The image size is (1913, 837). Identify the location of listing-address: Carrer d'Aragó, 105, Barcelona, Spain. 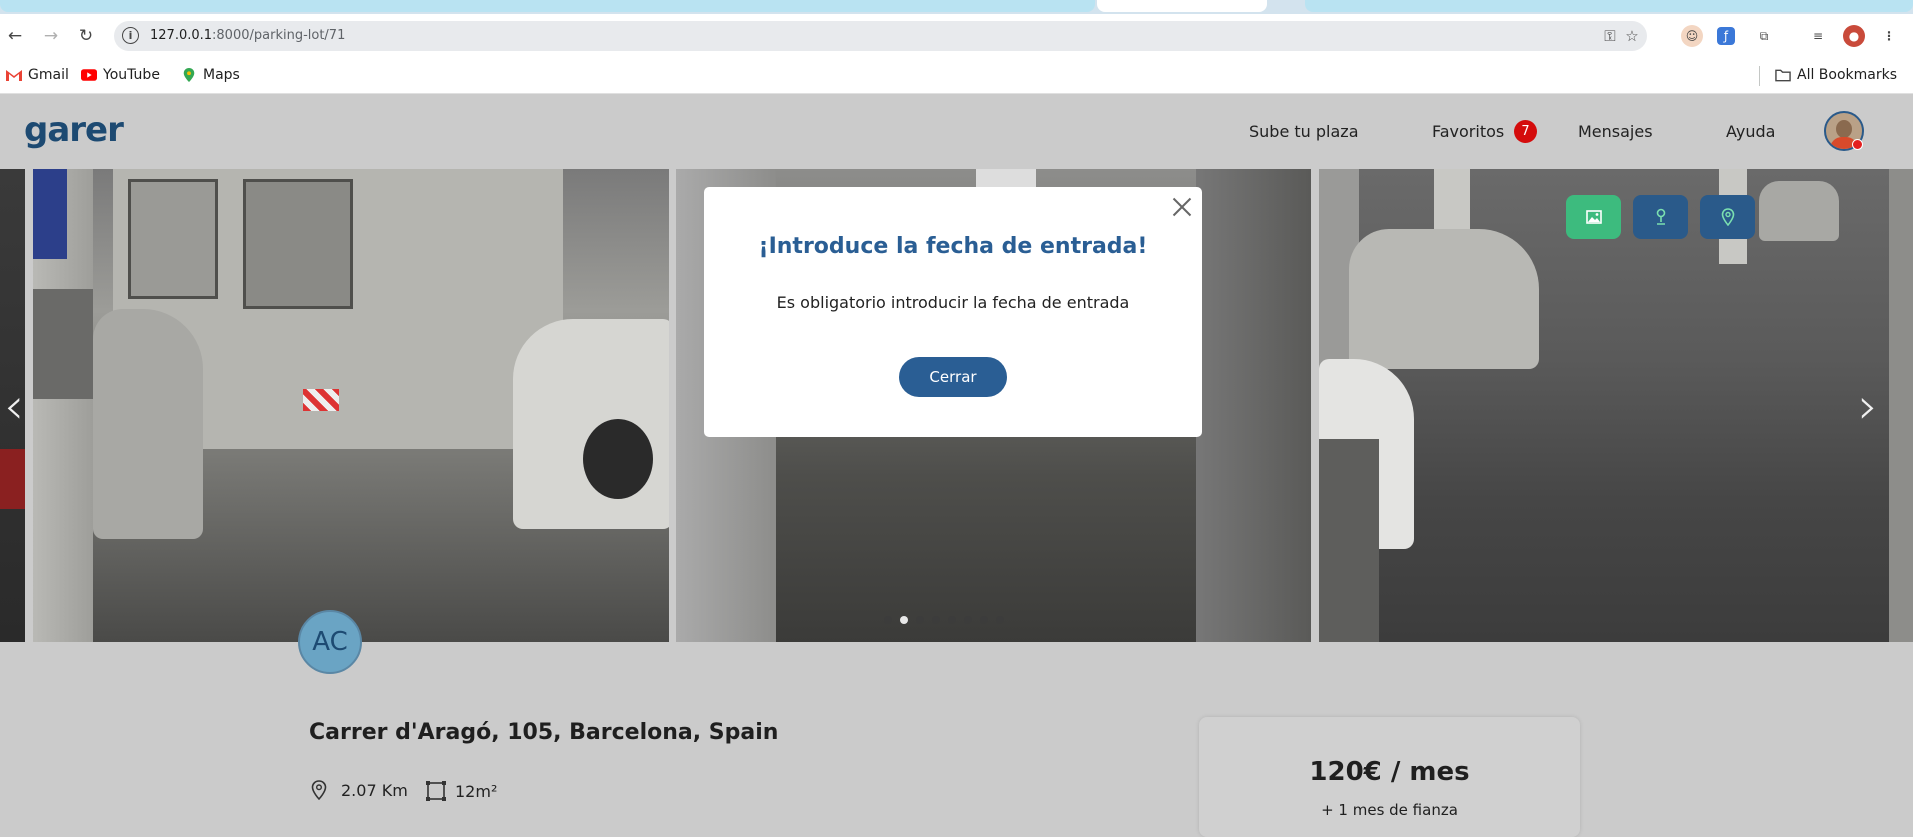
(544, 732).